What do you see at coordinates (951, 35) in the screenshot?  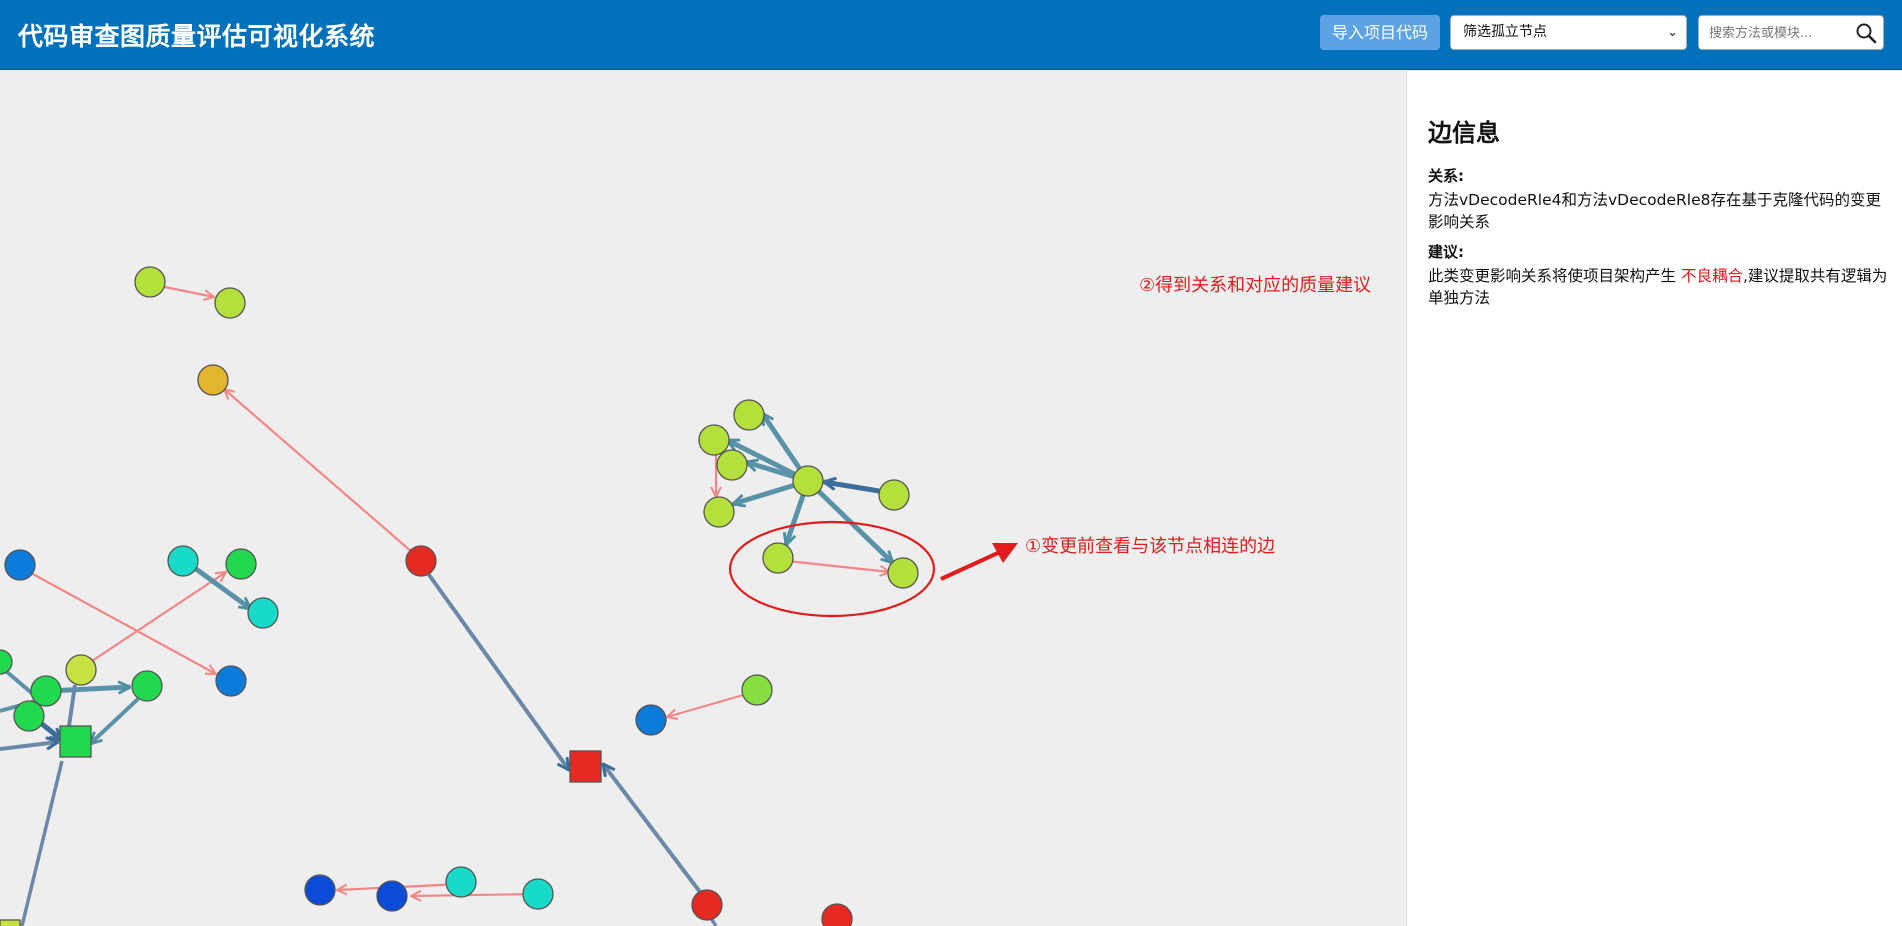 I see `app-header: 代码审查图质量评估可视化系统 导入项目代码 筛选孤立节点 ⌄` at bounding box center [951, 35].